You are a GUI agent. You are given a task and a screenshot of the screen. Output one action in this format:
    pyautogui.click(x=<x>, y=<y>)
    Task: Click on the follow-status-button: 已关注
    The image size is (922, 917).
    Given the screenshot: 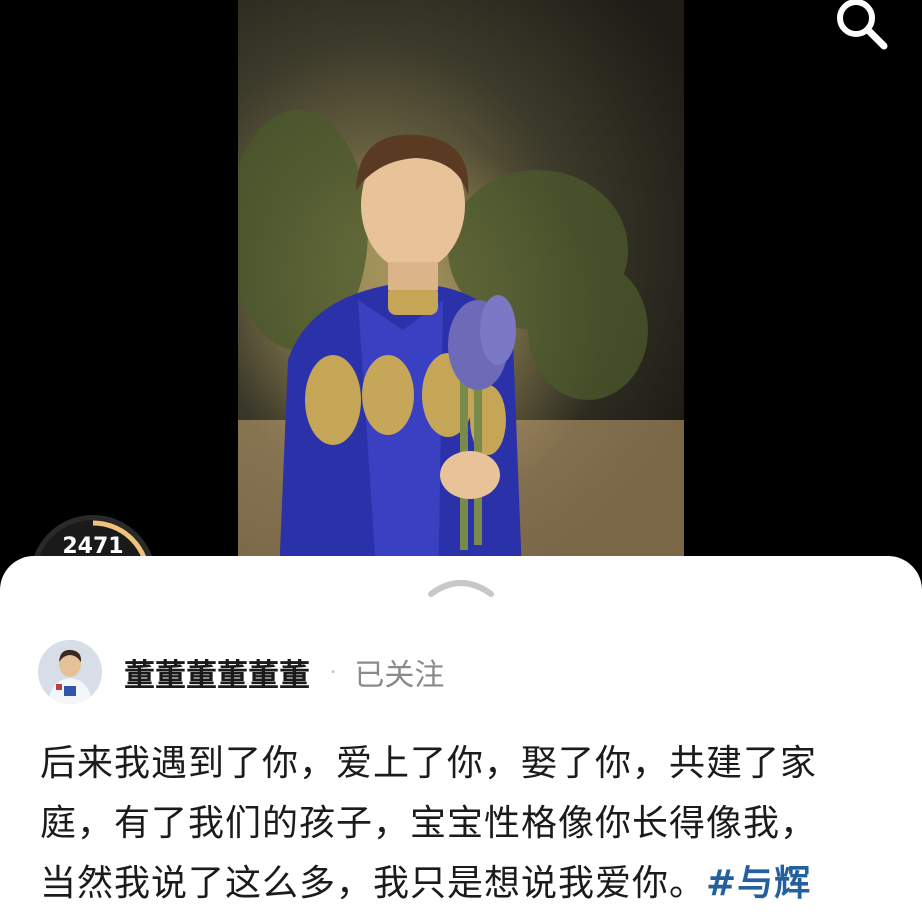 What is the action you would take?
    pyautogui.click(x=399, y=672)
    